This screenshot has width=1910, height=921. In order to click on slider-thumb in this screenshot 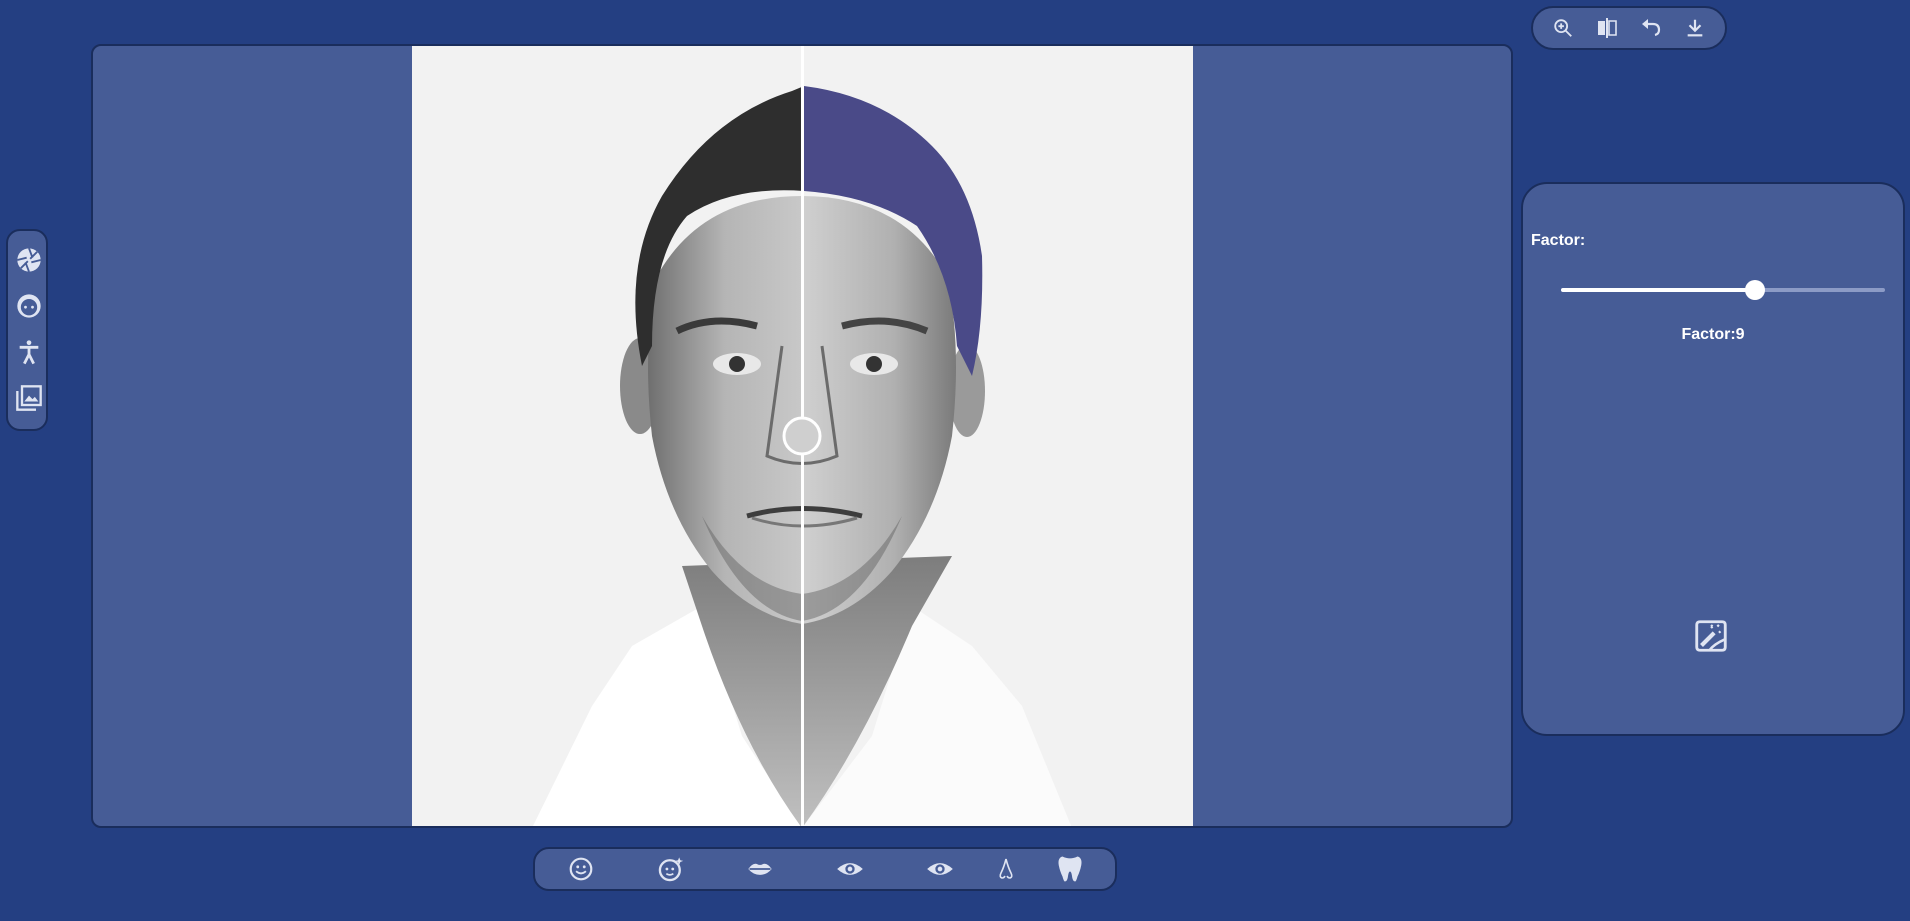, I will do `click(1755, 290)`.